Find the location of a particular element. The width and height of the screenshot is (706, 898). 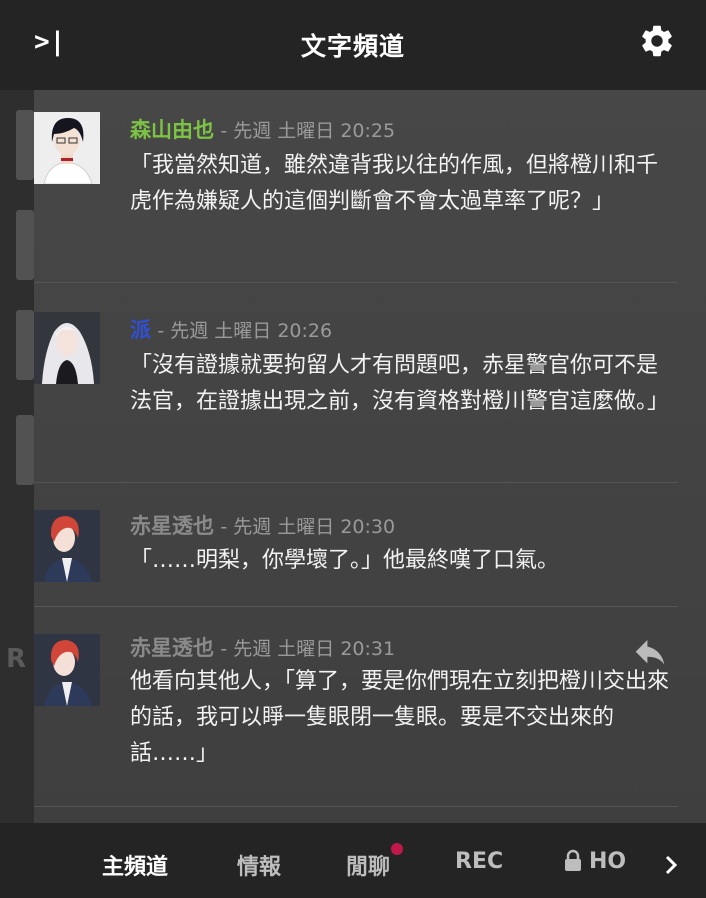

message-meta: 赤星透也 - 先週 土曜日 20:31 is located at coordinates (262, 647).